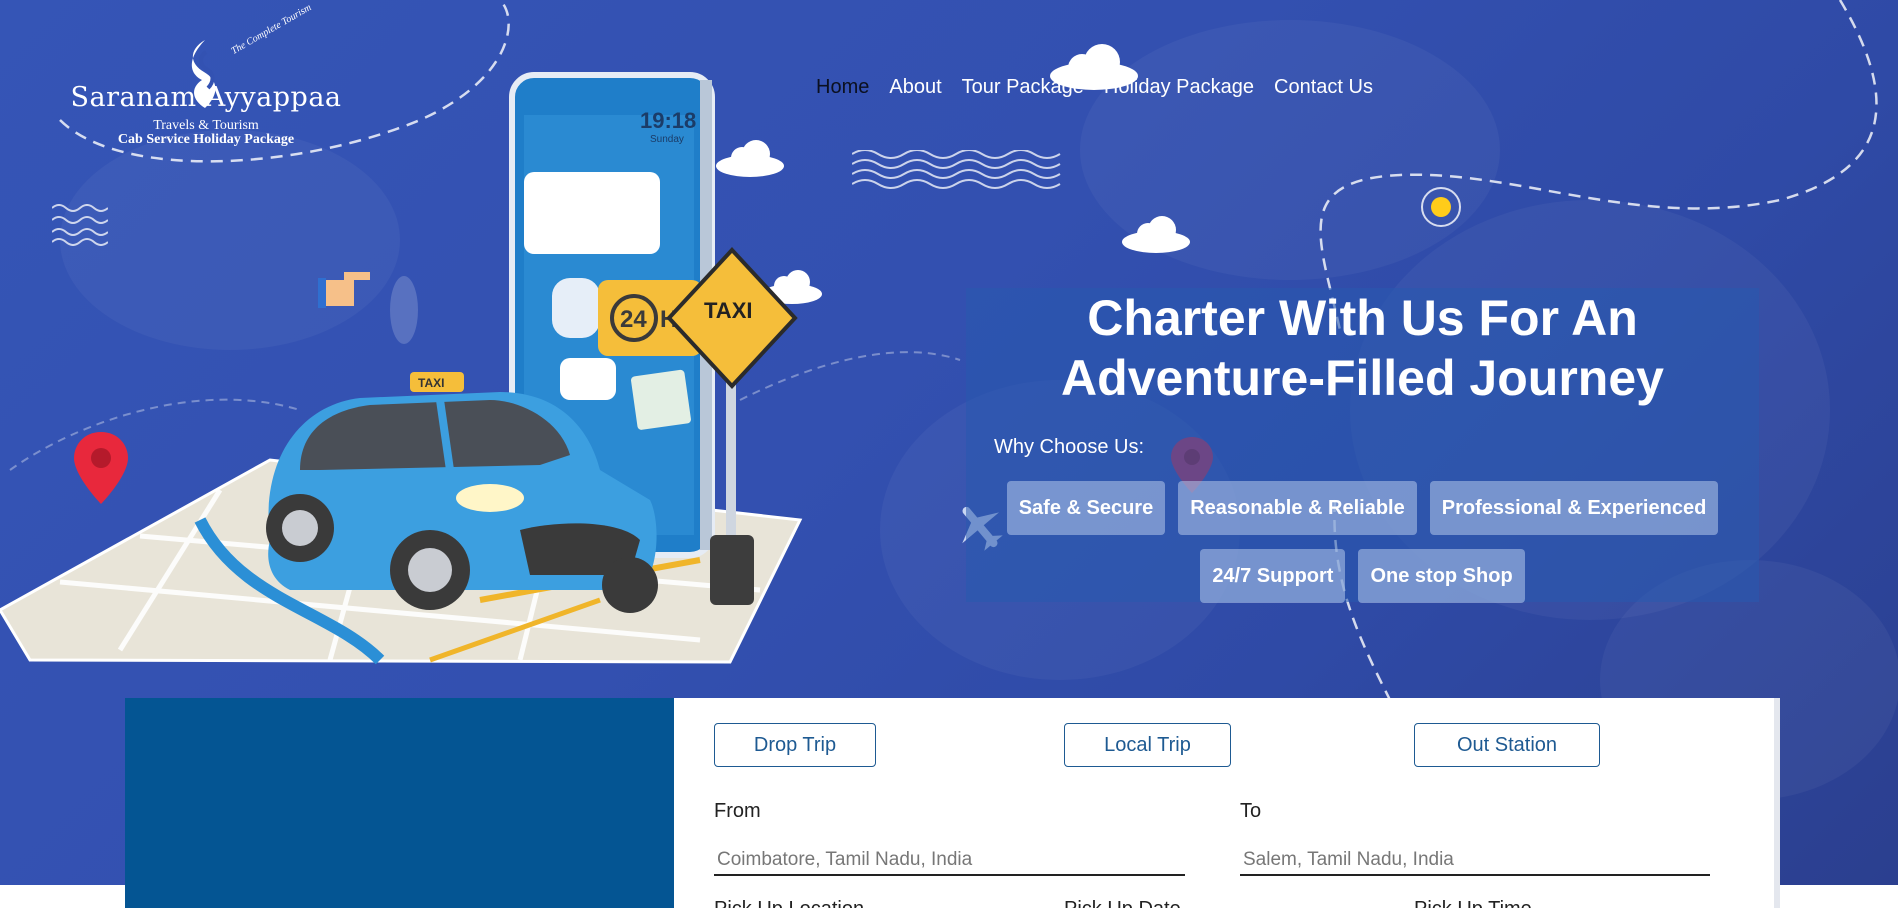 This screenshot has height=908, width=1898. What do you see at coordinates (737, 811) in the screenshot?
I see `from-label: From` at bounding box center [737, 811].